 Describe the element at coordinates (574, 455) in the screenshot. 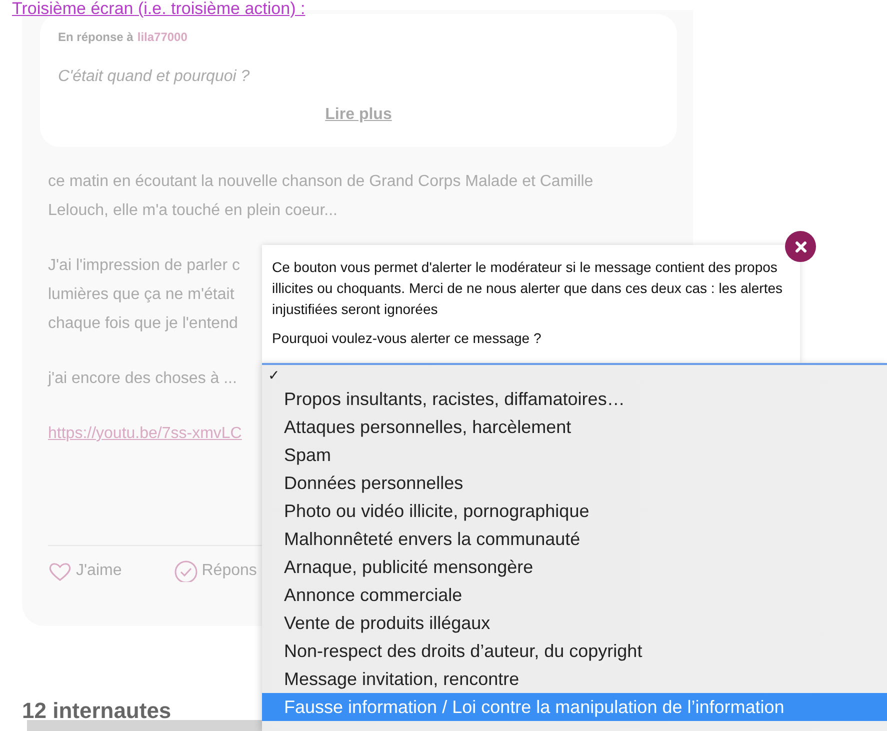

I see `menu-item: Spam` at that location.